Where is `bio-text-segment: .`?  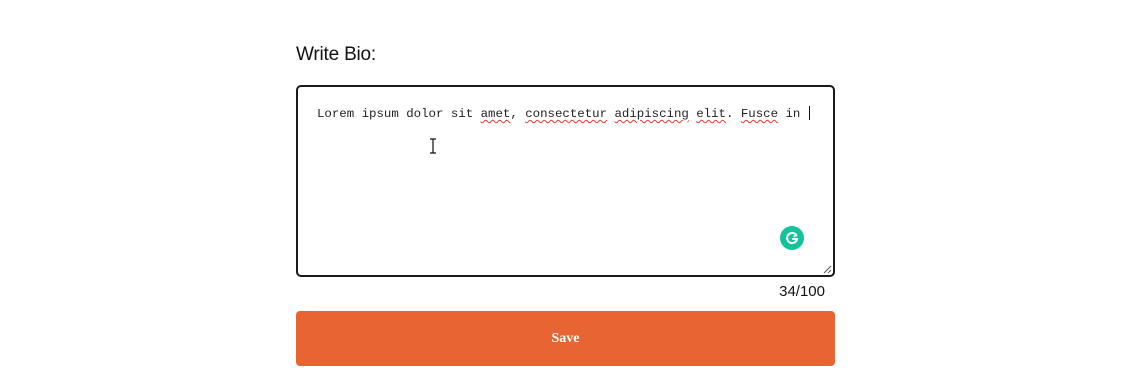 bio-text-segment: . is located at coordinates (733, 114).